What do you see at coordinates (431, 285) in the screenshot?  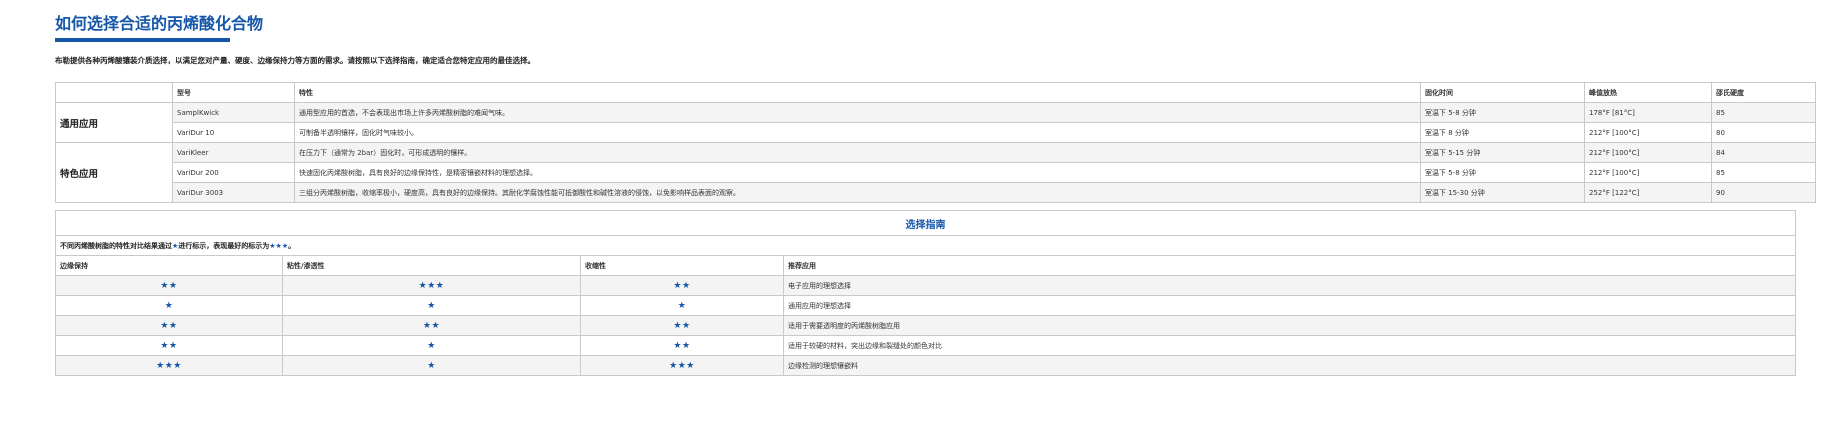 I see `viscosity-rating: ★★★` at bounding box center [431, 285].